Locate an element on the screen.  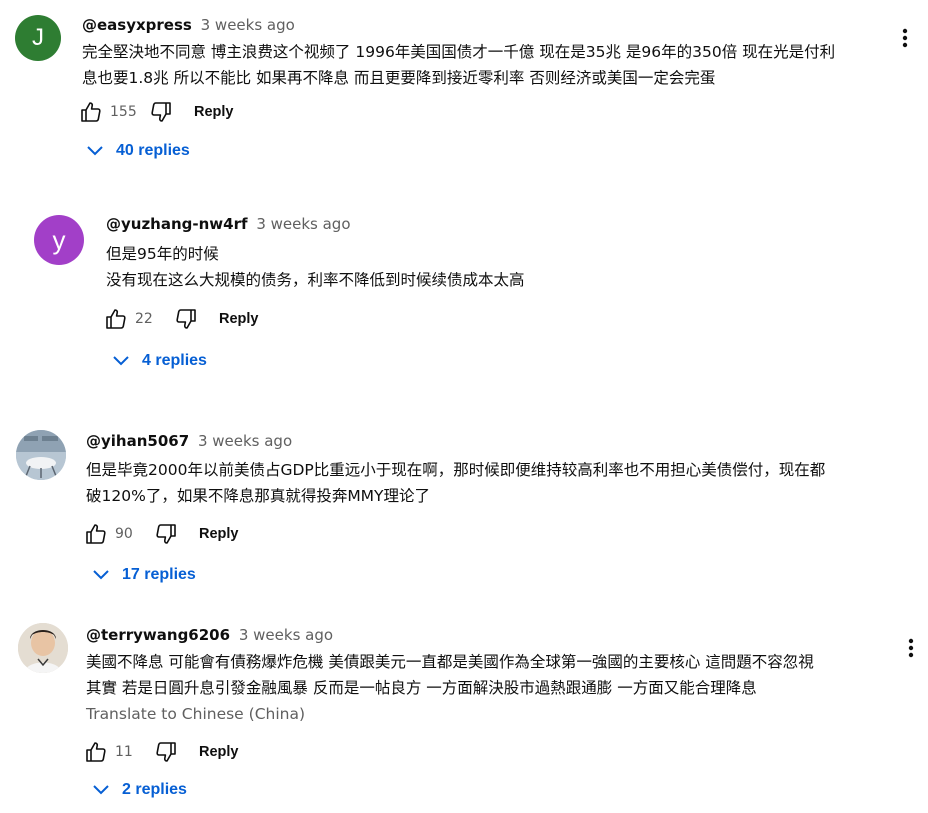
author-handle: @terrywang6206 is located at coordinates (158, 635).